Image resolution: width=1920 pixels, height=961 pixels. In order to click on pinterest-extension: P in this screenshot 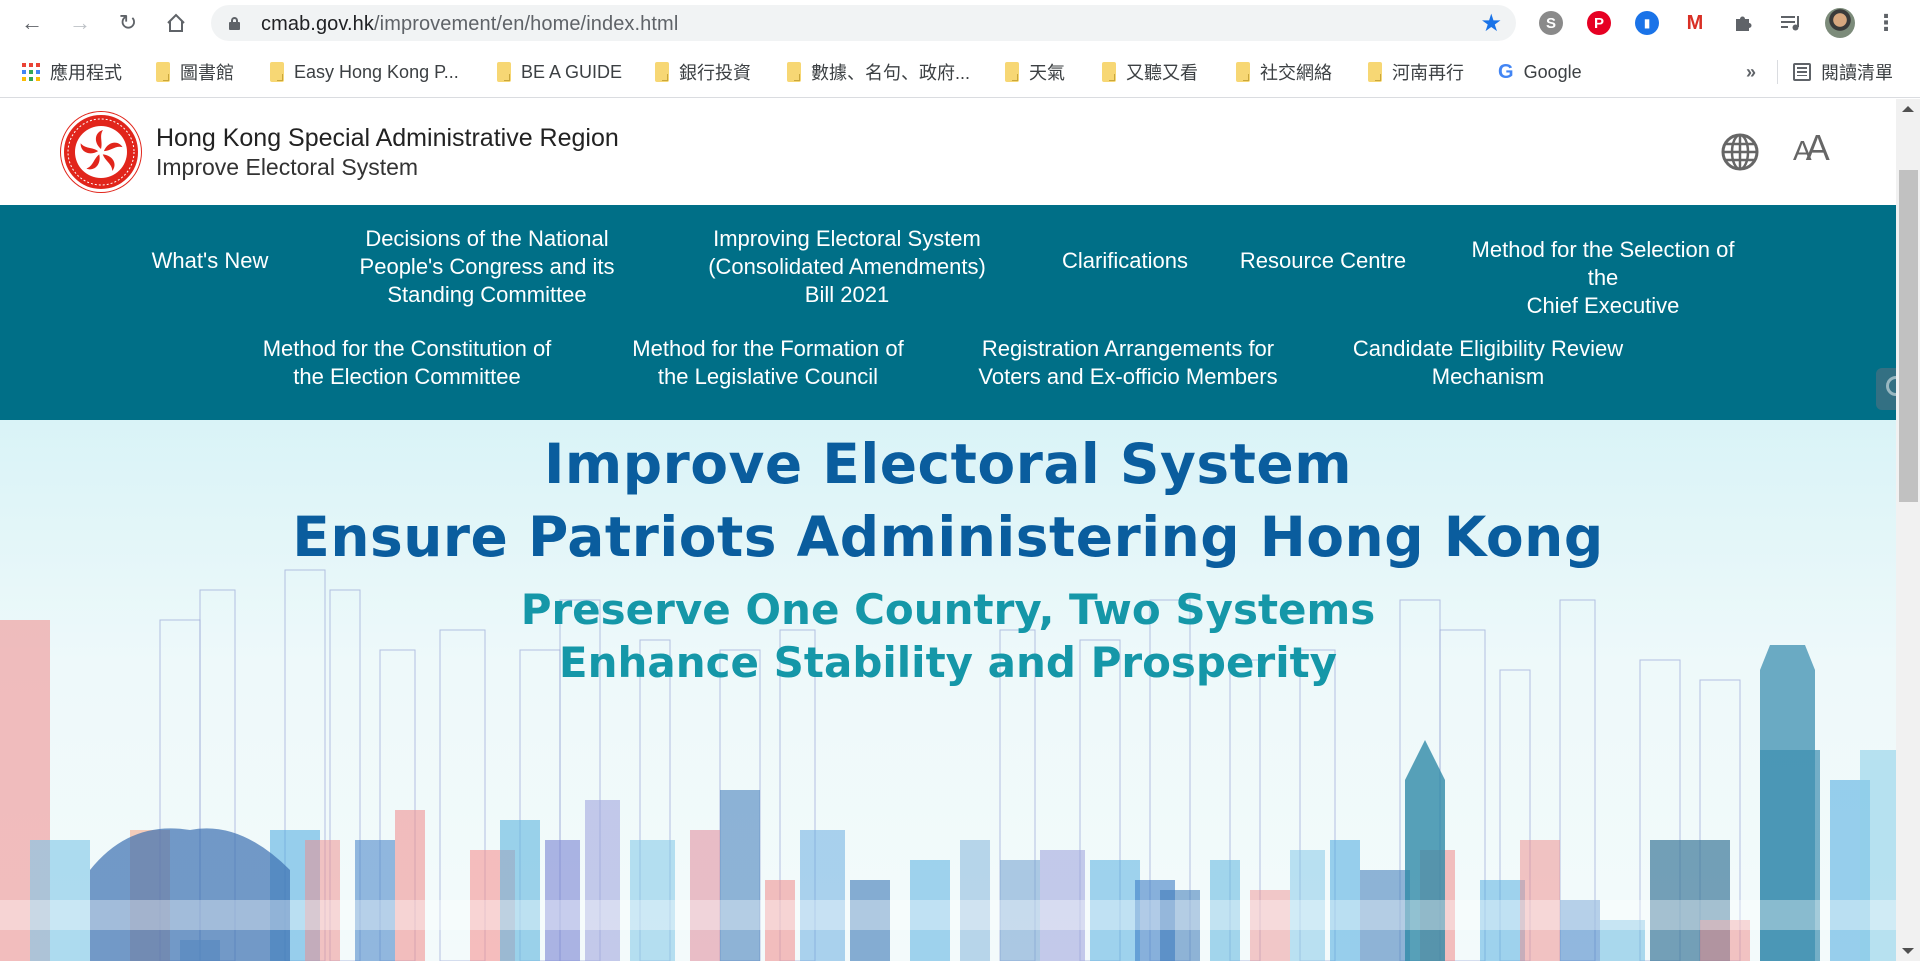, I will do `click(1599, 23)`.